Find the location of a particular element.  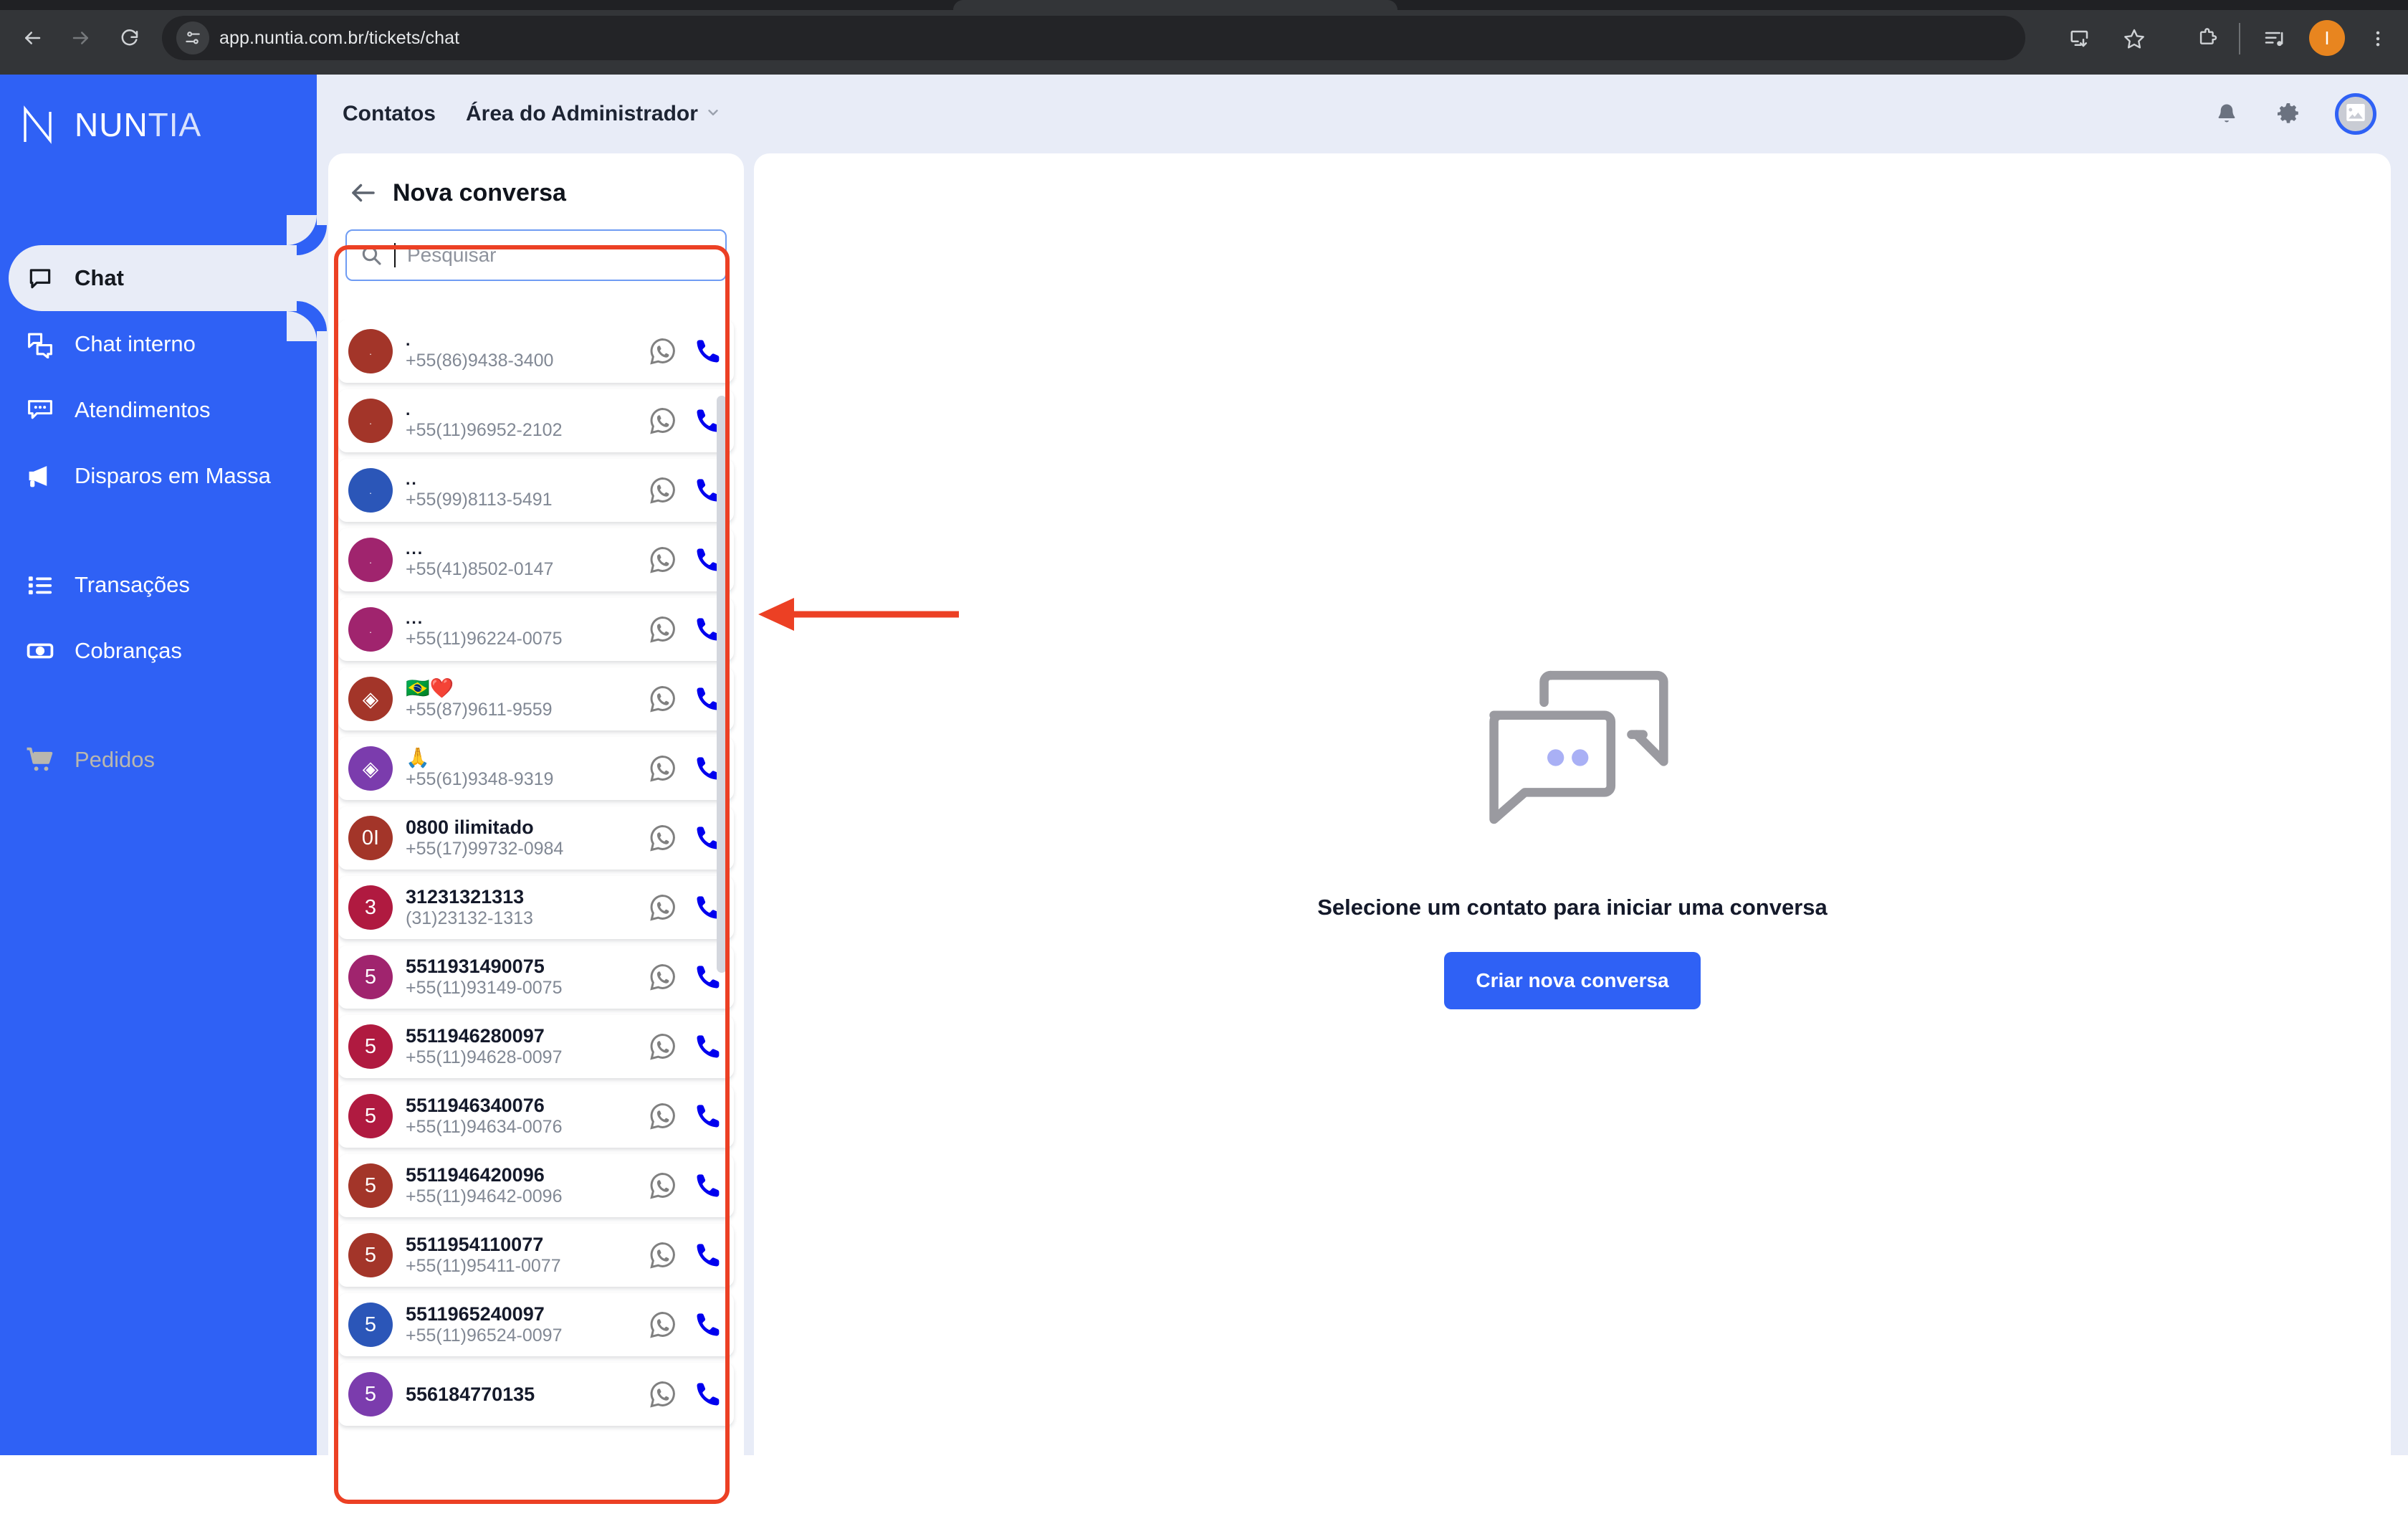

header-link-contatos: Contatos is located at coordinates (389, 114).